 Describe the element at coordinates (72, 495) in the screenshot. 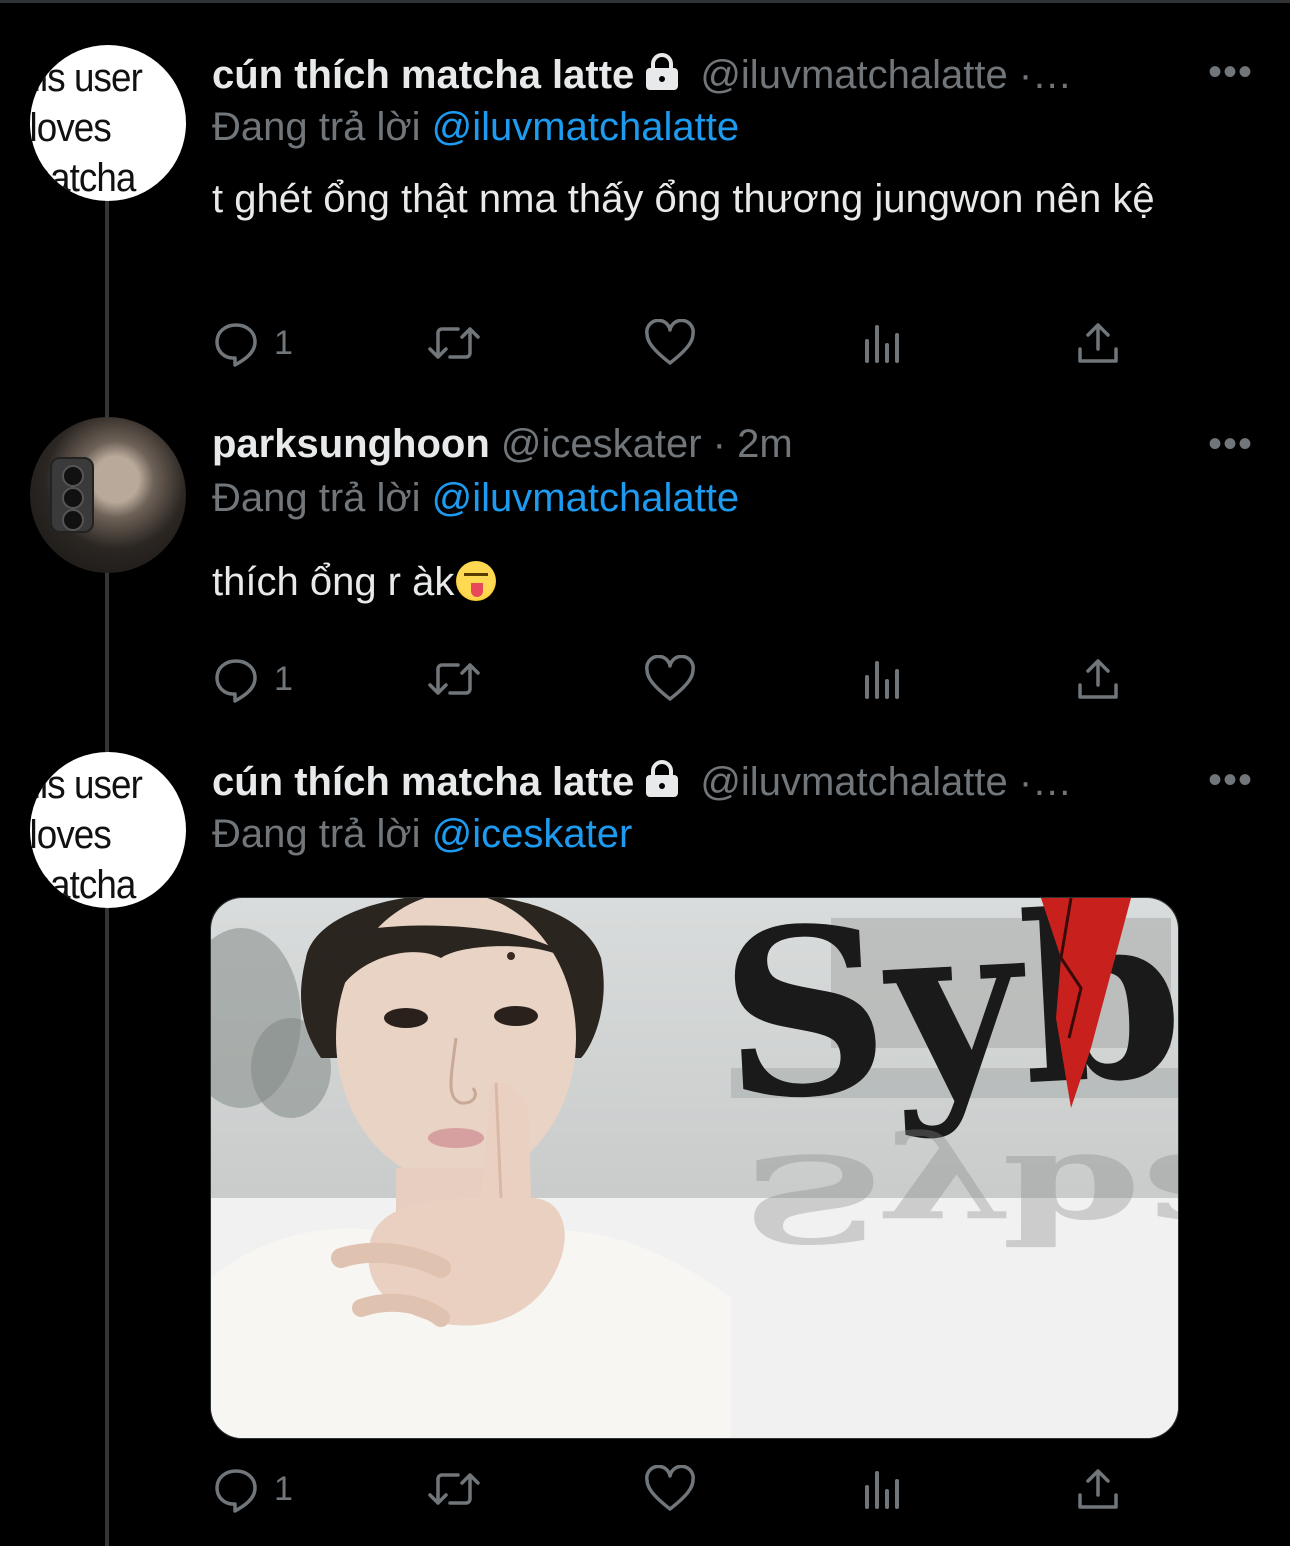

I see `avatar-phone` at that location.